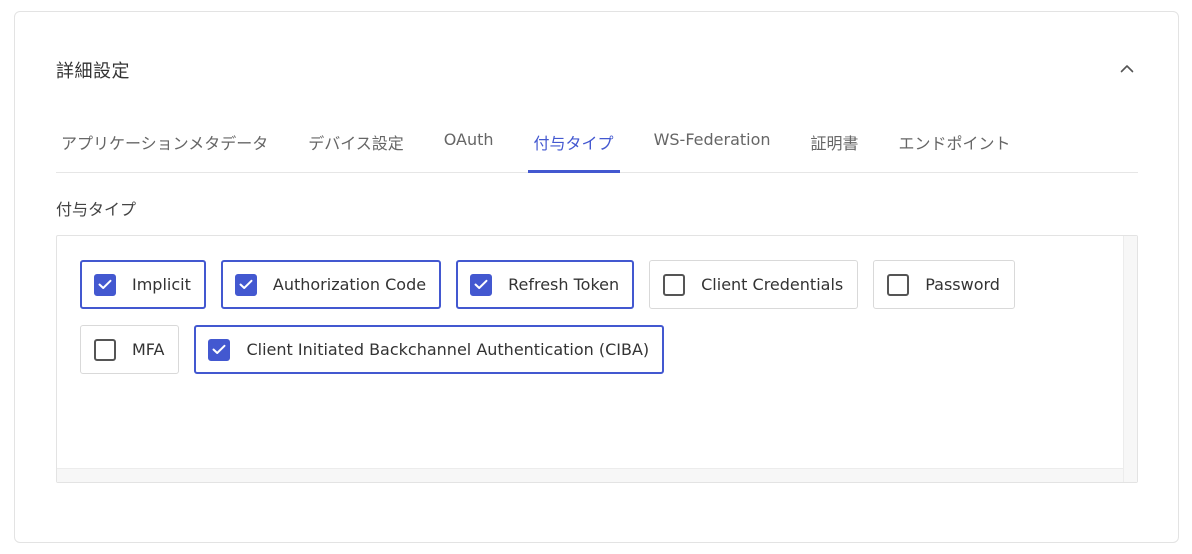  I want to click on tab-ws-federation: WS-Federation, so click(712, 144).